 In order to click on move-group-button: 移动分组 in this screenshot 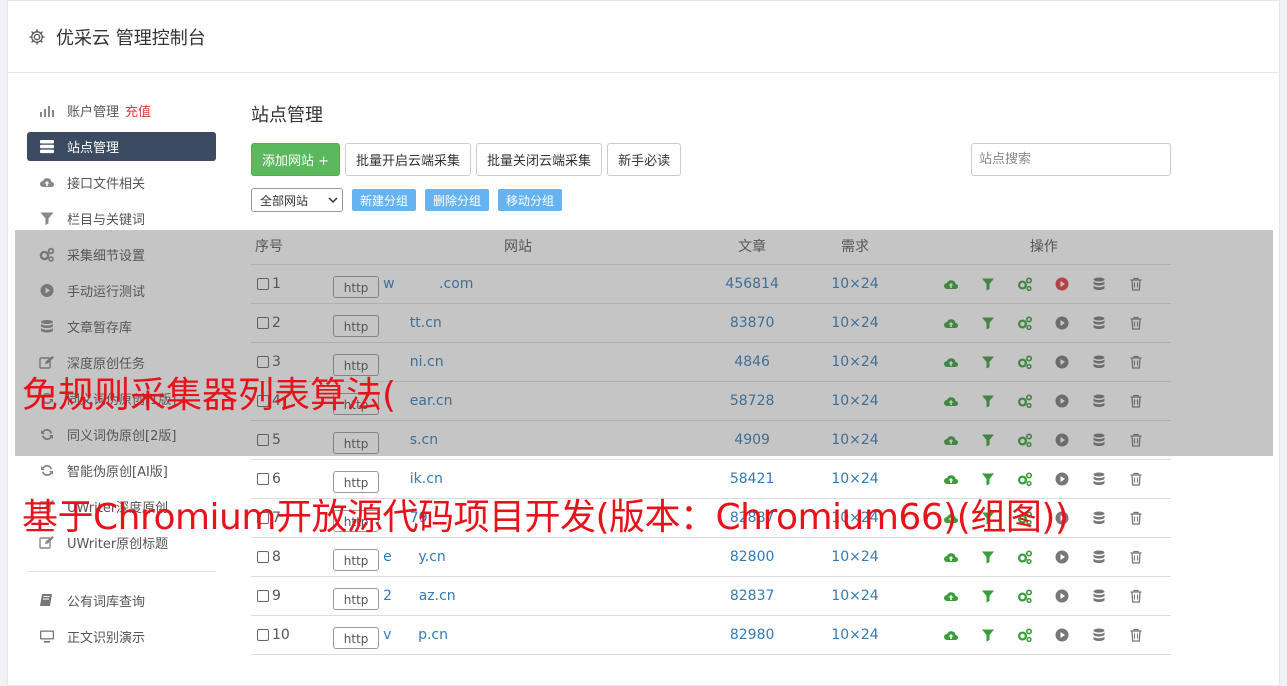, I will do `click(530, 200)`.